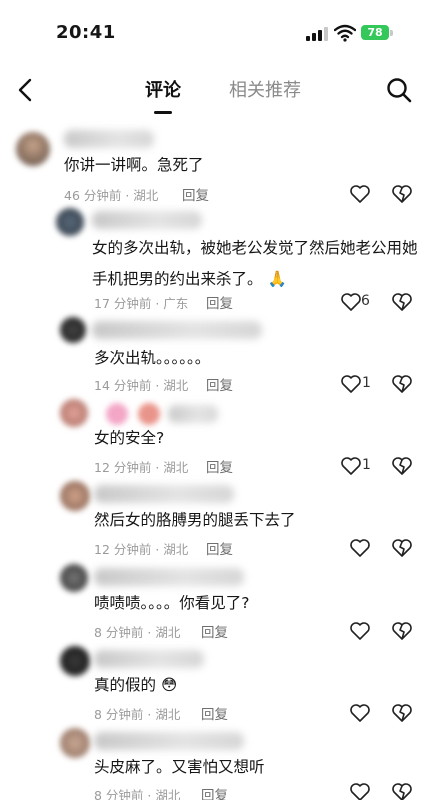  Describe the element at coordinates (141, 385) in the screenshot. I see `comment-meta: 14 分钟前 · 湖北` at that location.